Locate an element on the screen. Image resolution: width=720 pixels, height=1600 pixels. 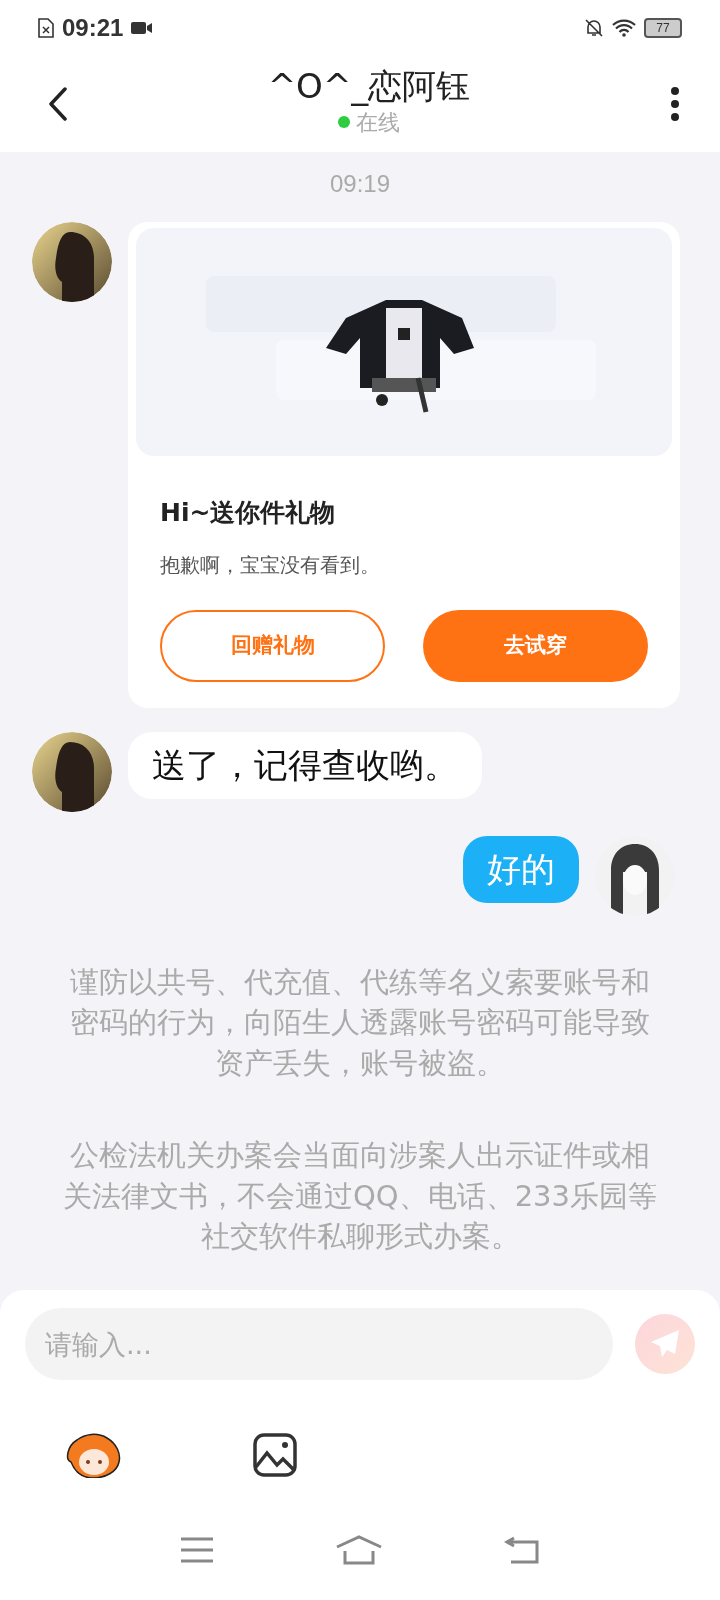
gift-title: Hi~送你件礼物 is located at coordinates (248, 513).